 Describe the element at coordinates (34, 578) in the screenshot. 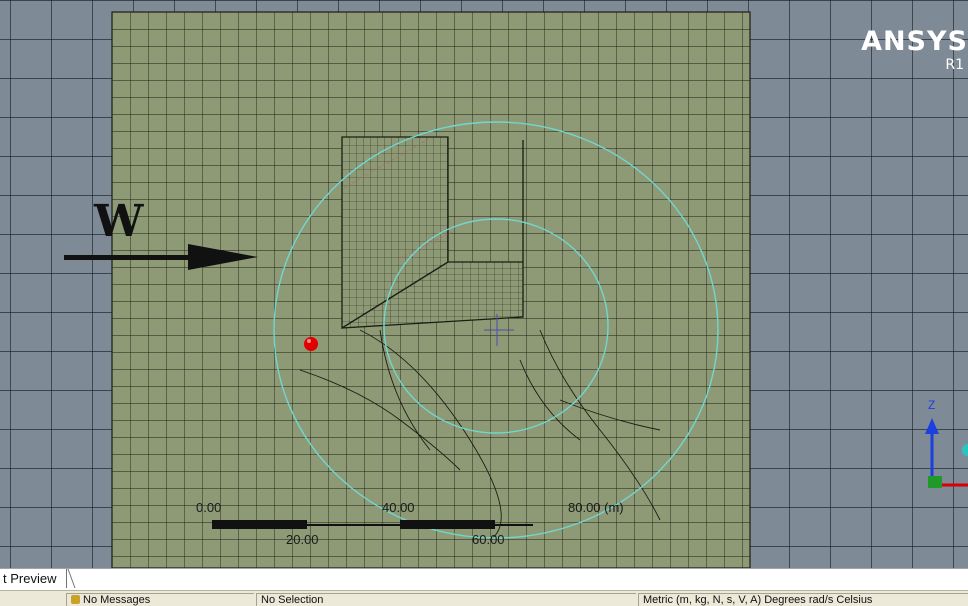

I see `tab-print-preview: t Preview` at that location.